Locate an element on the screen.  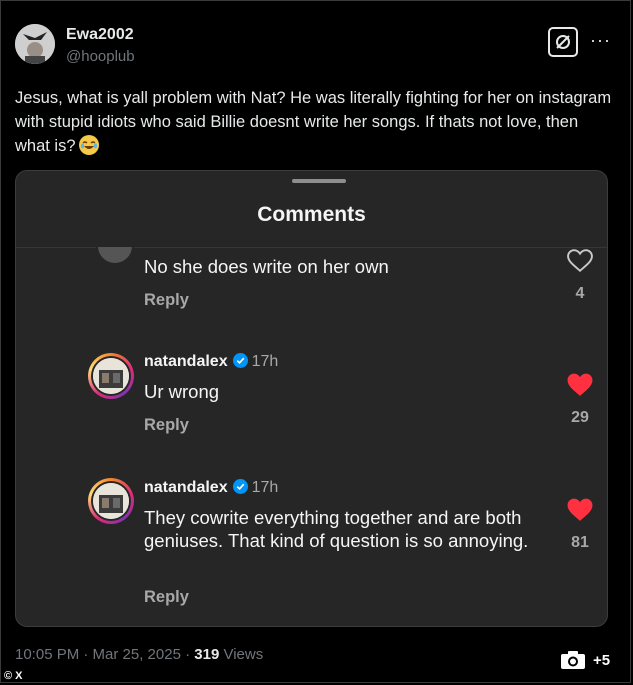
comment-text: Ur wrong is located at coordinates (182, 391).